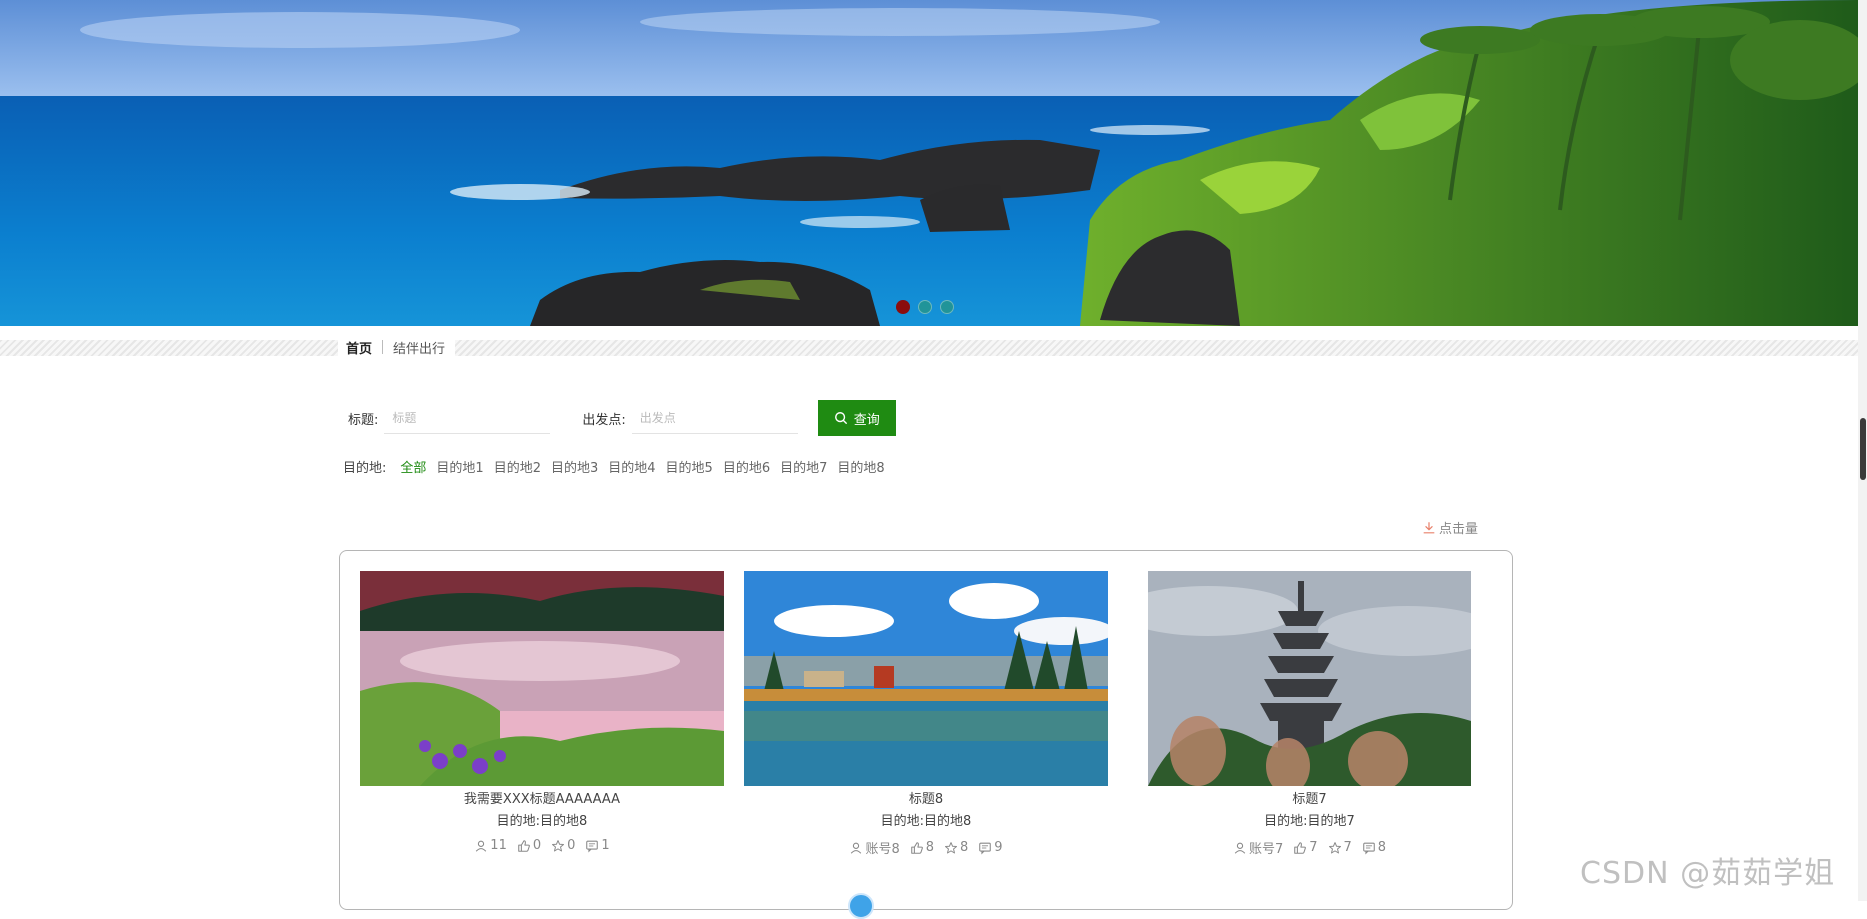  Describe the element at coordinates (498, 845) in the screenshot. I see `views-count: 11` at that location.